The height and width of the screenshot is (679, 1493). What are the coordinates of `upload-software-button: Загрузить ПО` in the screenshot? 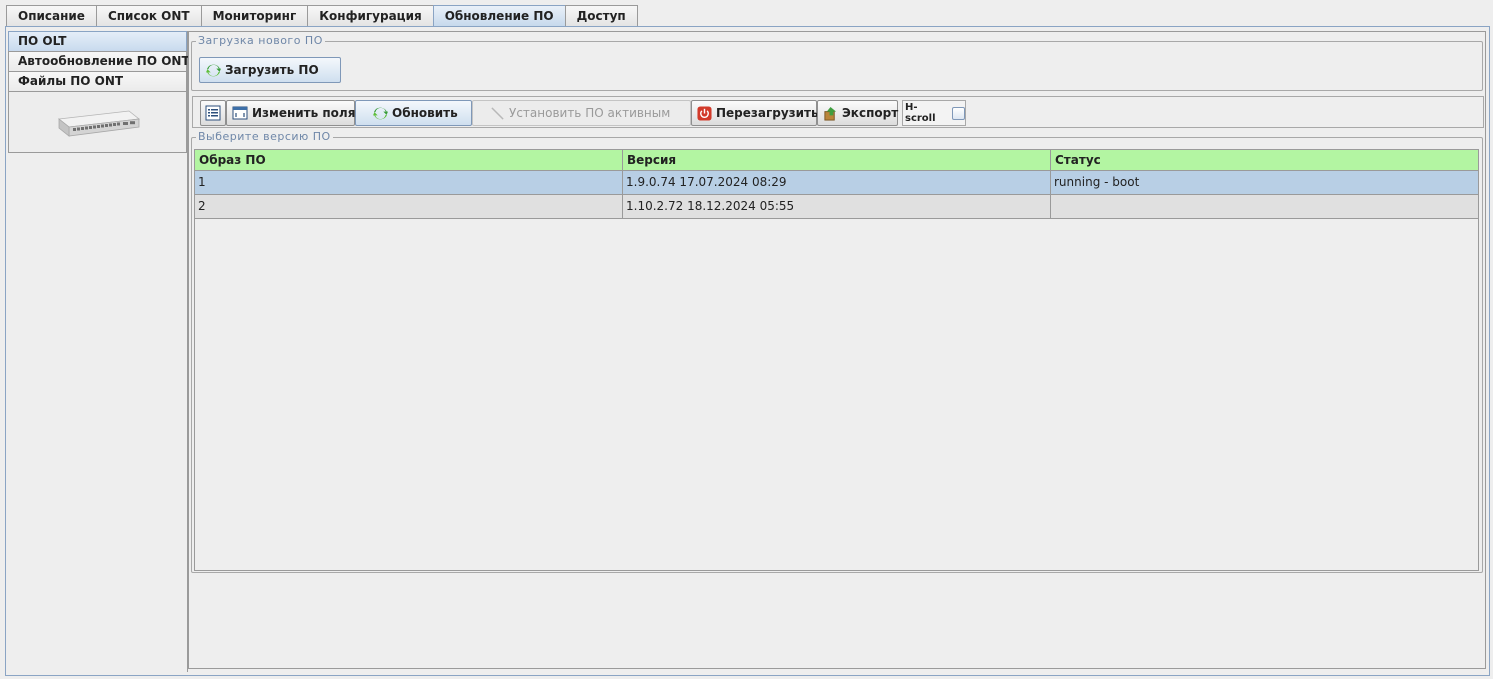 It's located at (270, 70).